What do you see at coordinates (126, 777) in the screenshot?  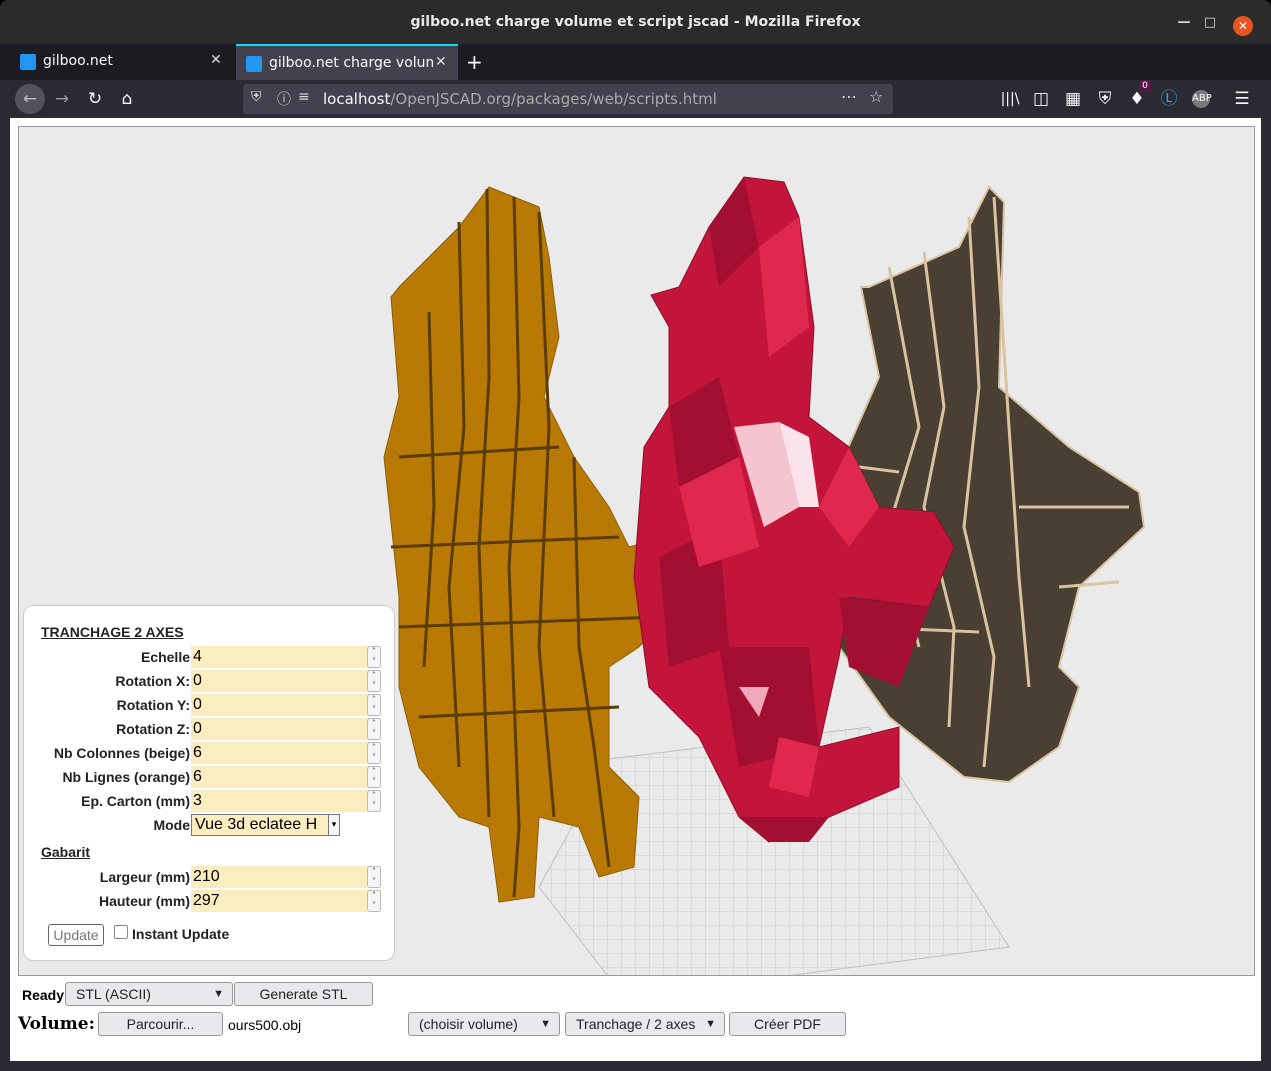 I see `field-label: Nb Lignes (orange)` at bounding box center [126, 777].